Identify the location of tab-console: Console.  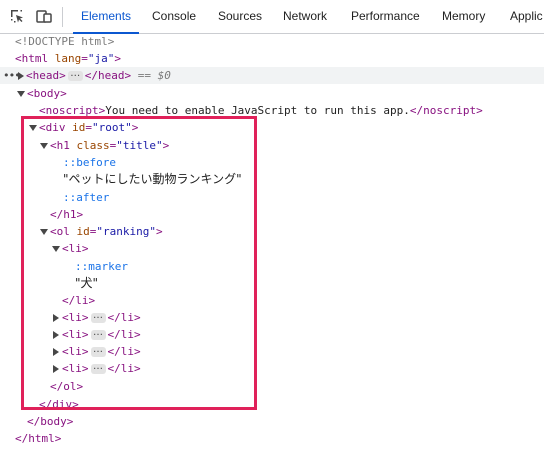
(174, 16).